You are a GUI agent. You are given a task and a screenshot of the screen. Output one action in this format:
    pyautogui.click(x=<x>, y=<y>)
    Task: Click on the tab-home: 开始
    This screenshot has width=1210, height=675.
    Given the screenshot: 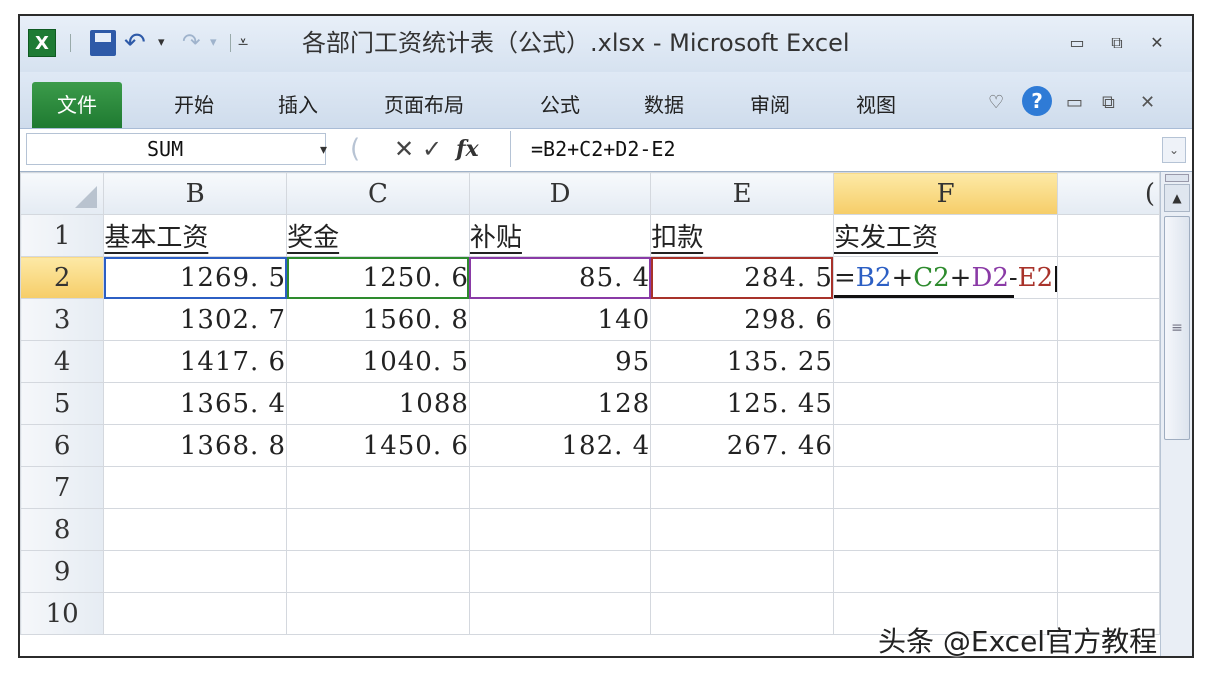 What is the action you would take?
    pyautogui.click(x=194, y=105)
    